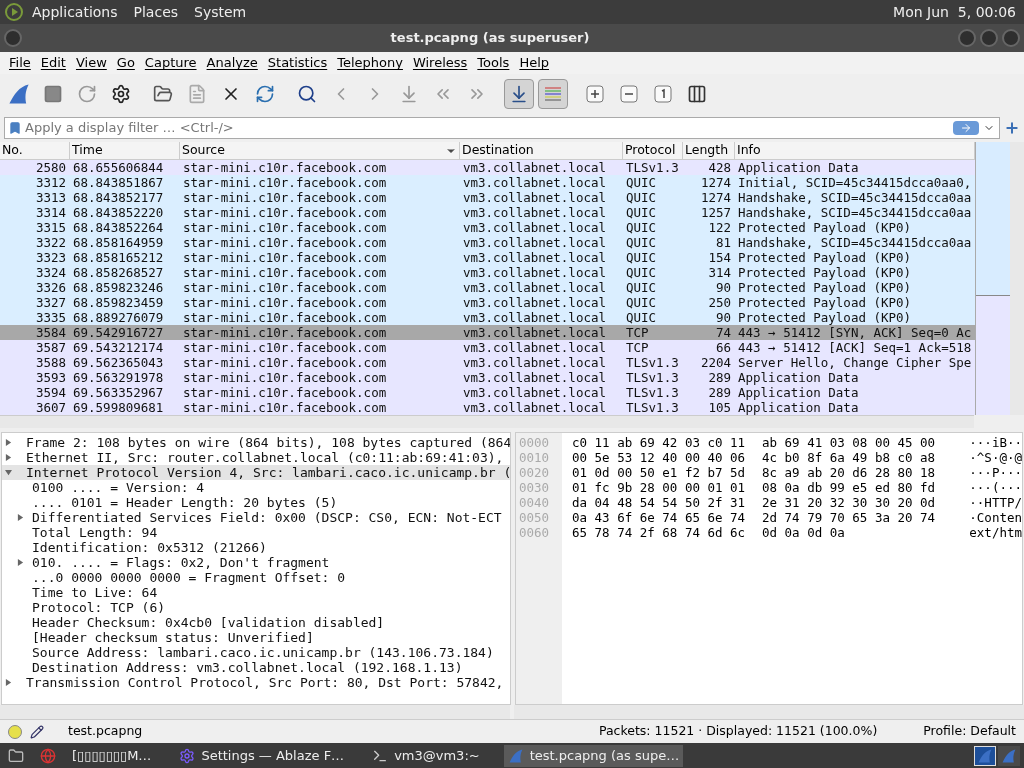 The width and height of the screenshot is (1024, 768). Describe the element at coordinates (440, 63) in the screenshot. I see `menu-item: Wireless` at that location.